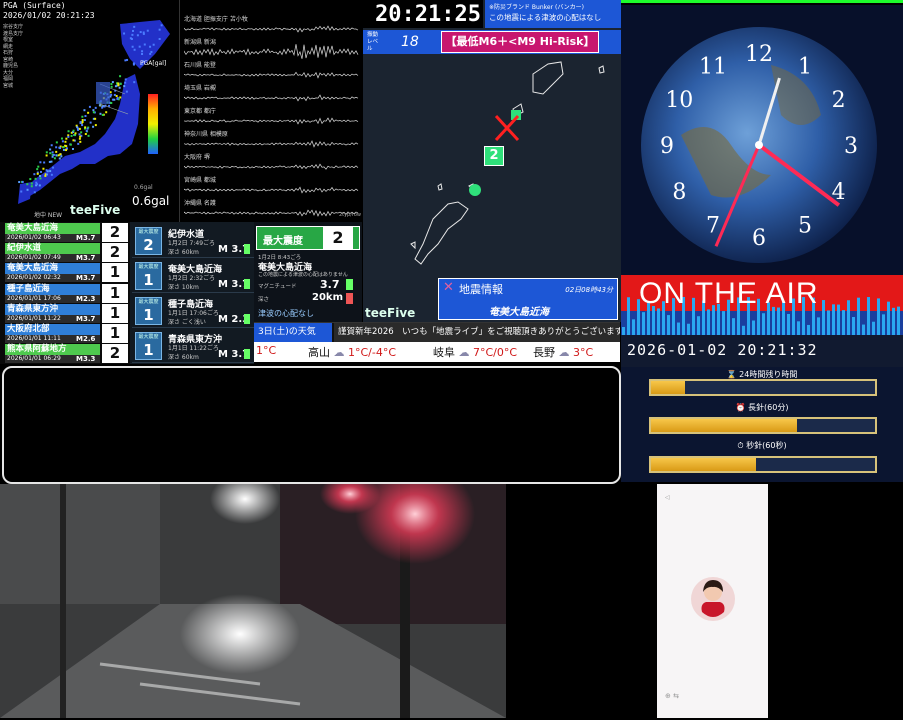  Describe the element at coordinates (762, 445) in the screenshot. I see `remain-label-3: ⏱ 秒針(60秒)` at that location.